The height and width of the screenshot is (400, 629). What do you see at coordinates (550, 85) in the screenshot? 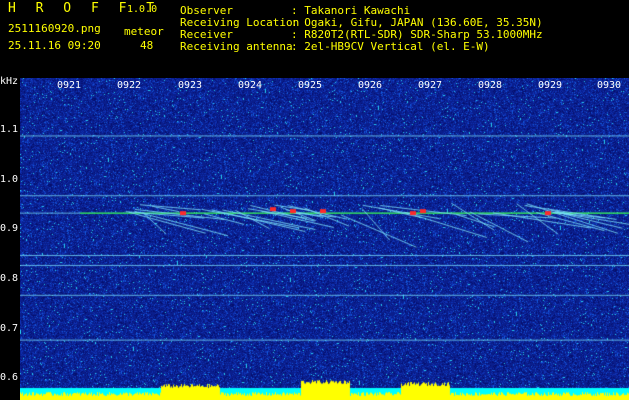
I see `x-tick-label: 0929` at bounding box center [550, 85].